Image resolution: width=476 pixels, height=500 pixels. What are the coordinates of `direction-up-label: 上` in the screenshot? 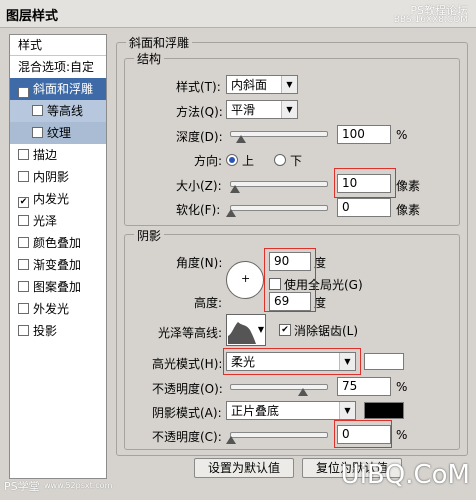 It's located at (248, 161).